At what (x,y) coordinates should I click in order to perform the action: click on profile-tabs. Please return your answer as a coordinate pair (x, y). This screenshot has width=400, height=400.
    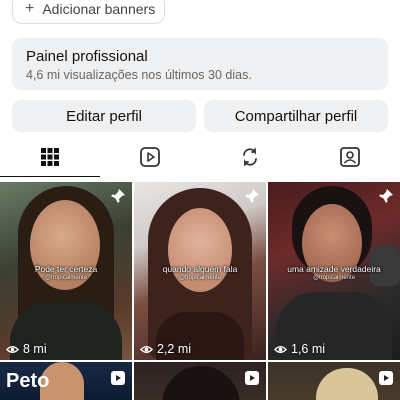
    Looking at the image, I should click on (200, 157).